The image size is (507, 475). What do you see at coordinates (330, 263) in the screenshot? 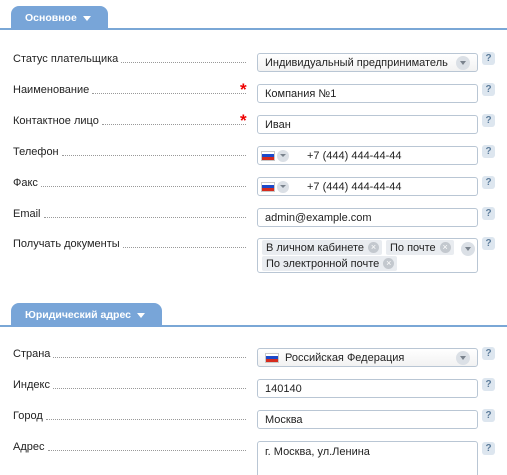
I see `chip-by-email: По электронной почте ×` at bounding box center [330, 263].